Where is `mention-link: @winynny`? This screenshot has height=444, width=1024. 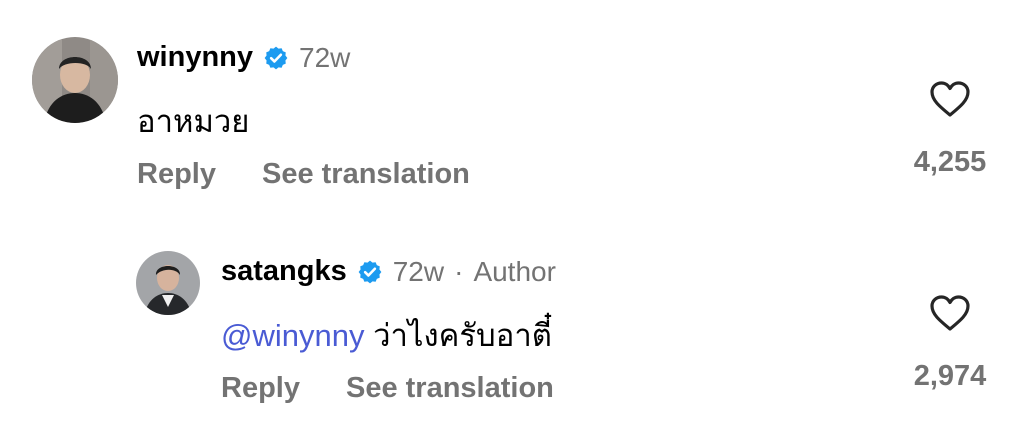
mention-link: @winynny is located at coordinates (292, 335).